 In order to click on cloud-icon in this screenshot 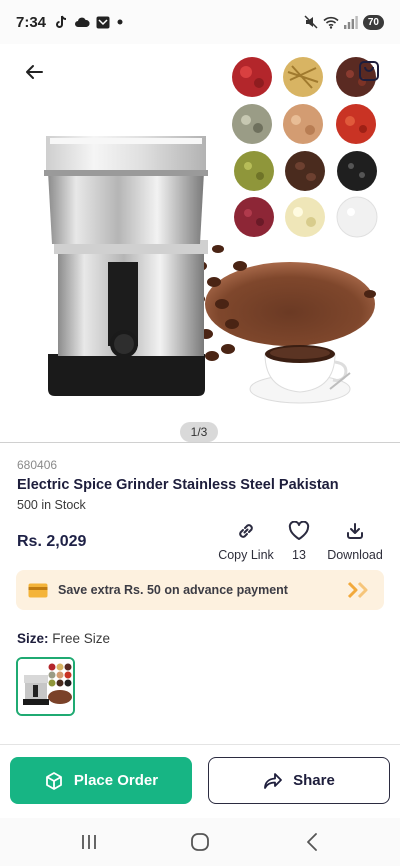, I will do `click(82, 22)`.